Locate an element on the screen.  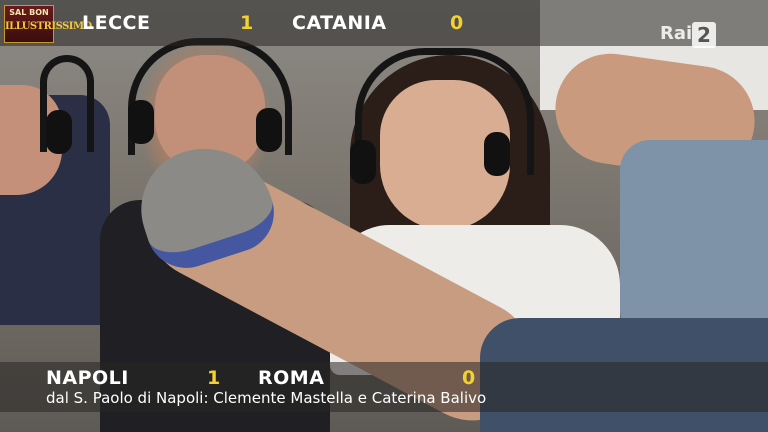
broadcaster-name: Rai is located at coordinates (676, 33).